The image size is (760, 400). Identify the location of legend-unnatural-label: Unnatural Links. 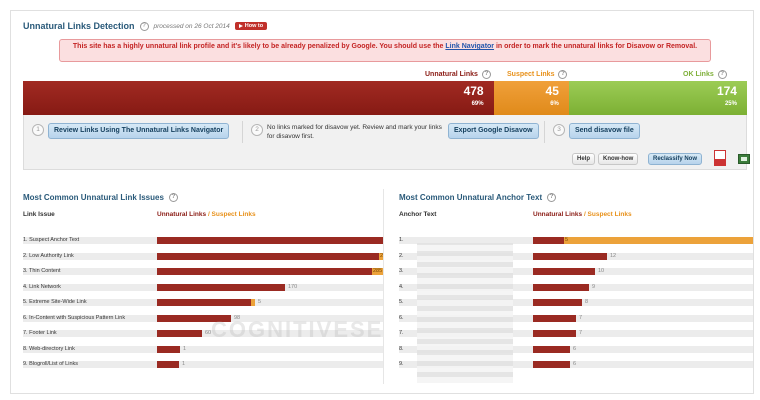
(451, 74).